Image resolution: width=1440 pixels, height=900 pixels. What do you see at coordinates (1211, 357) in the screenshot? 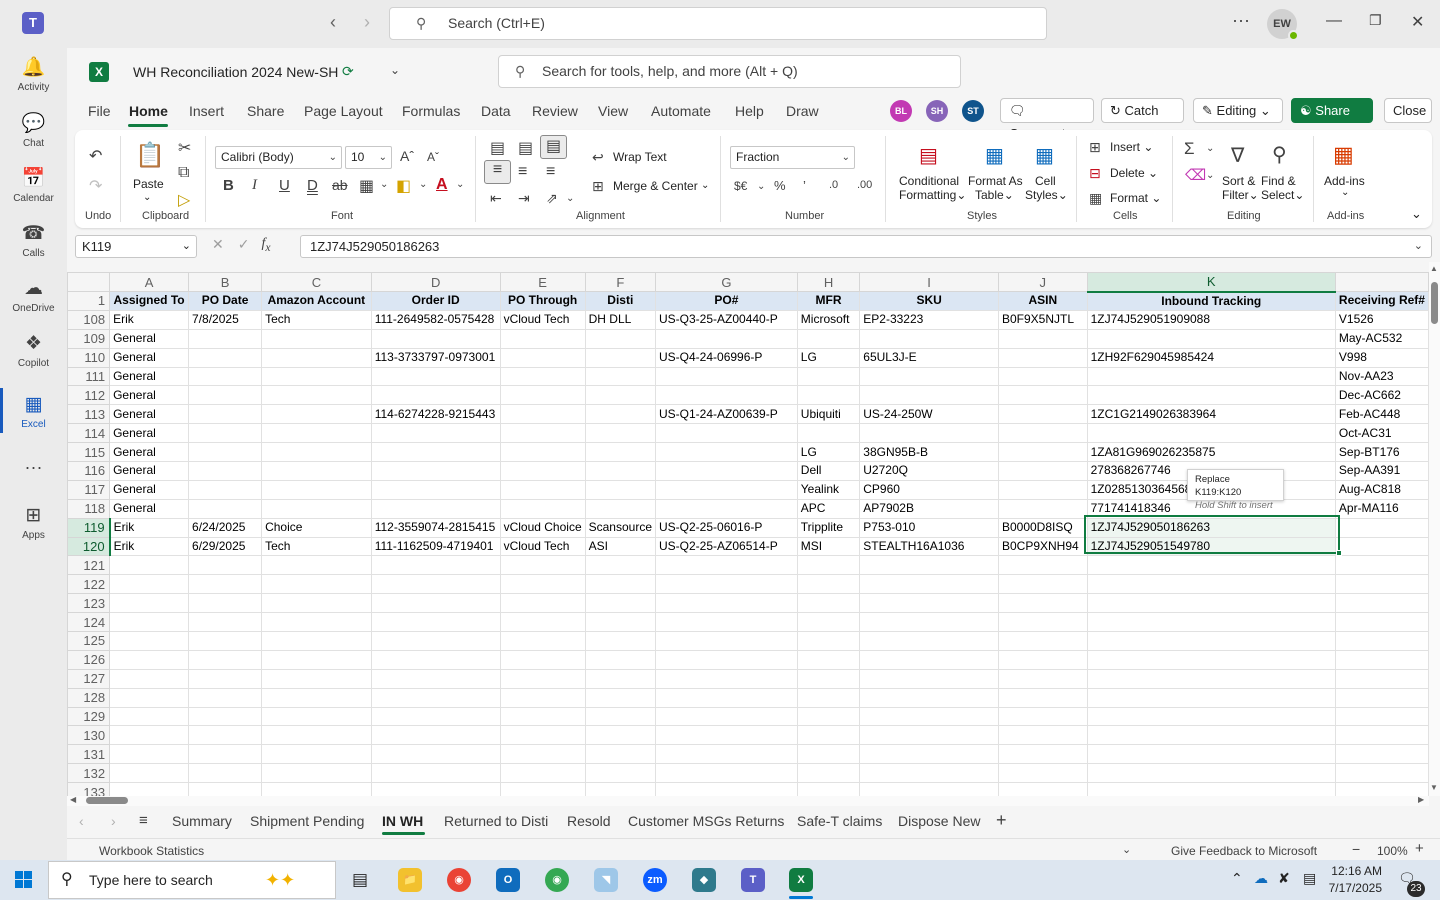
I see `cell: 1ZH92F629045985424` at bounding box center [1211, 357].